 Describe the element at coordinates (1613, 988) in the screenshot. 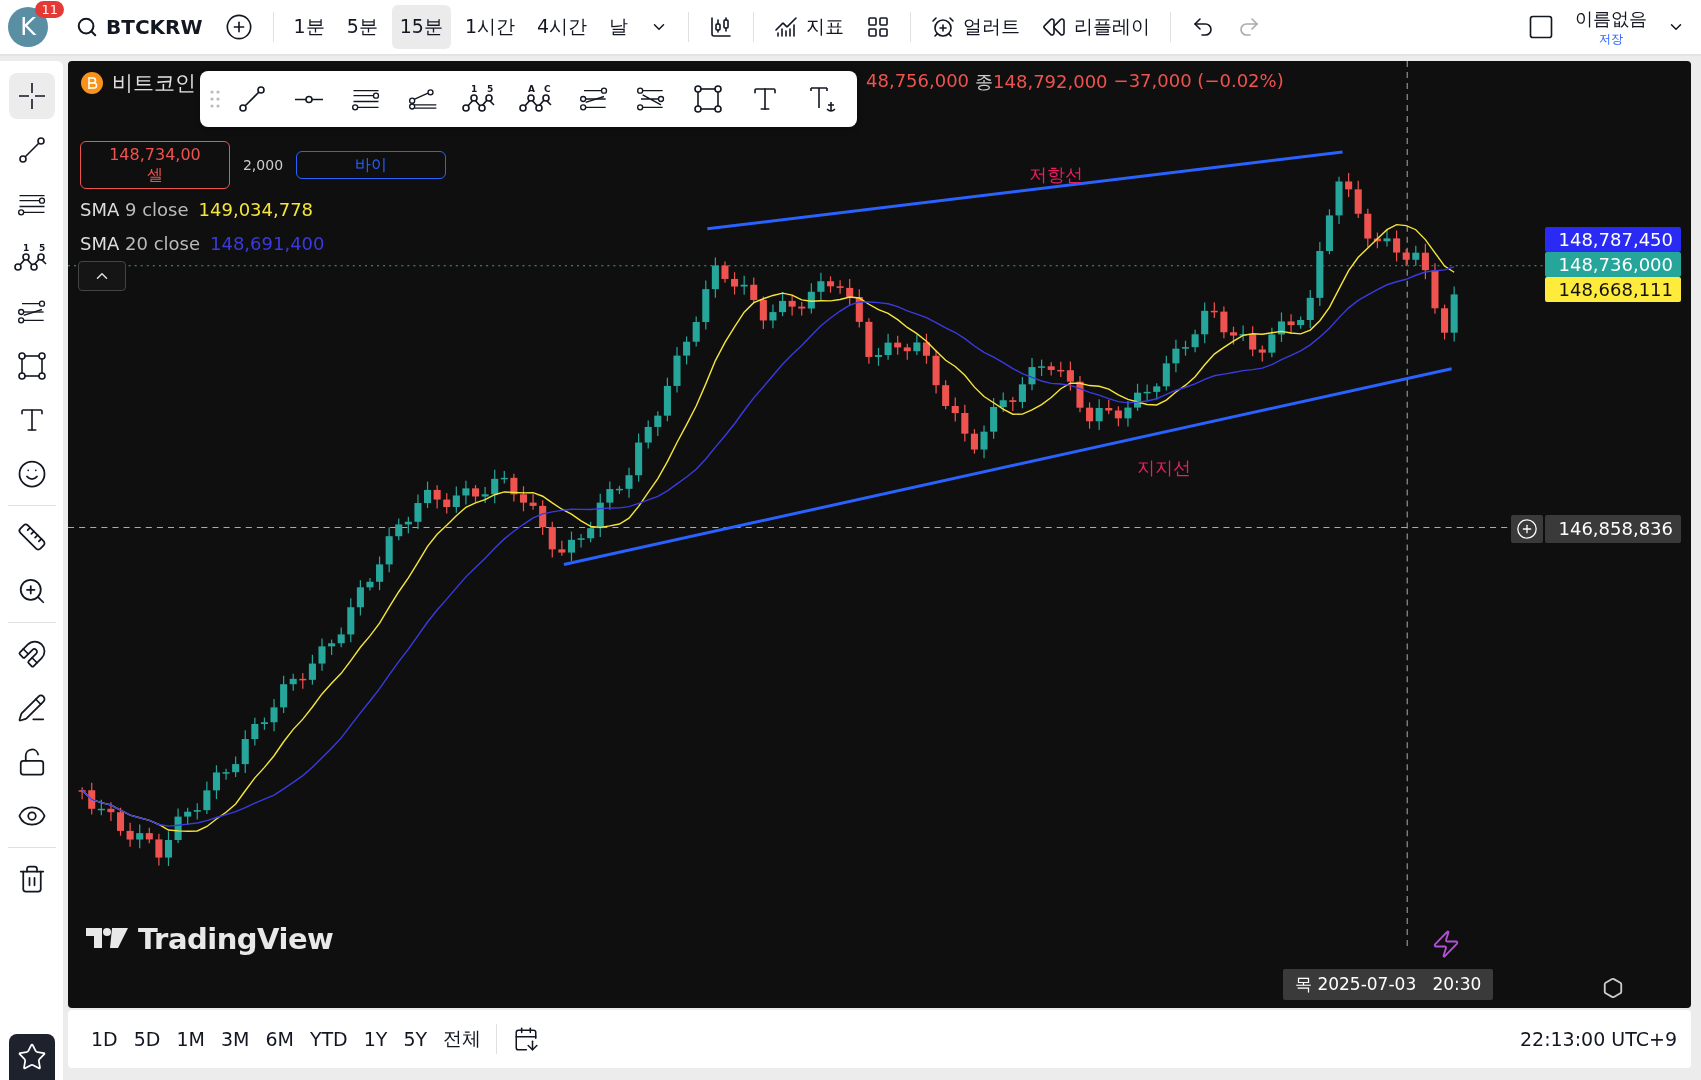

I see `settings-icon` at that location.